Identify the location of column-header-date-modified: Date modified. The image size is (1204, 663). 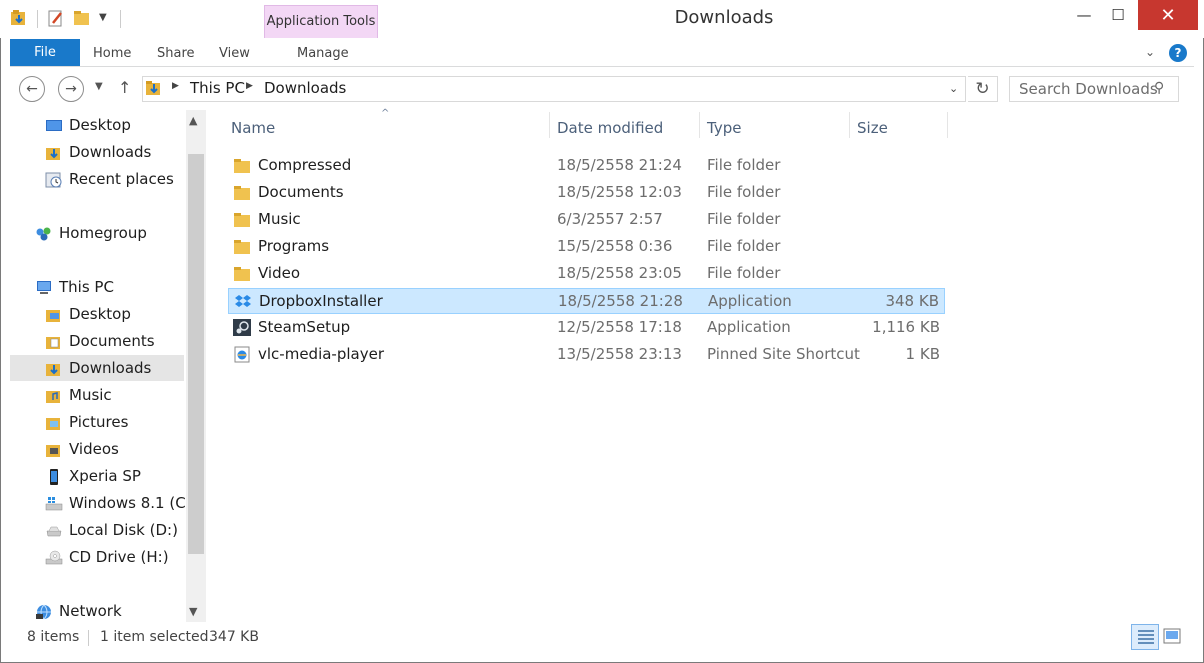
(610, 128).